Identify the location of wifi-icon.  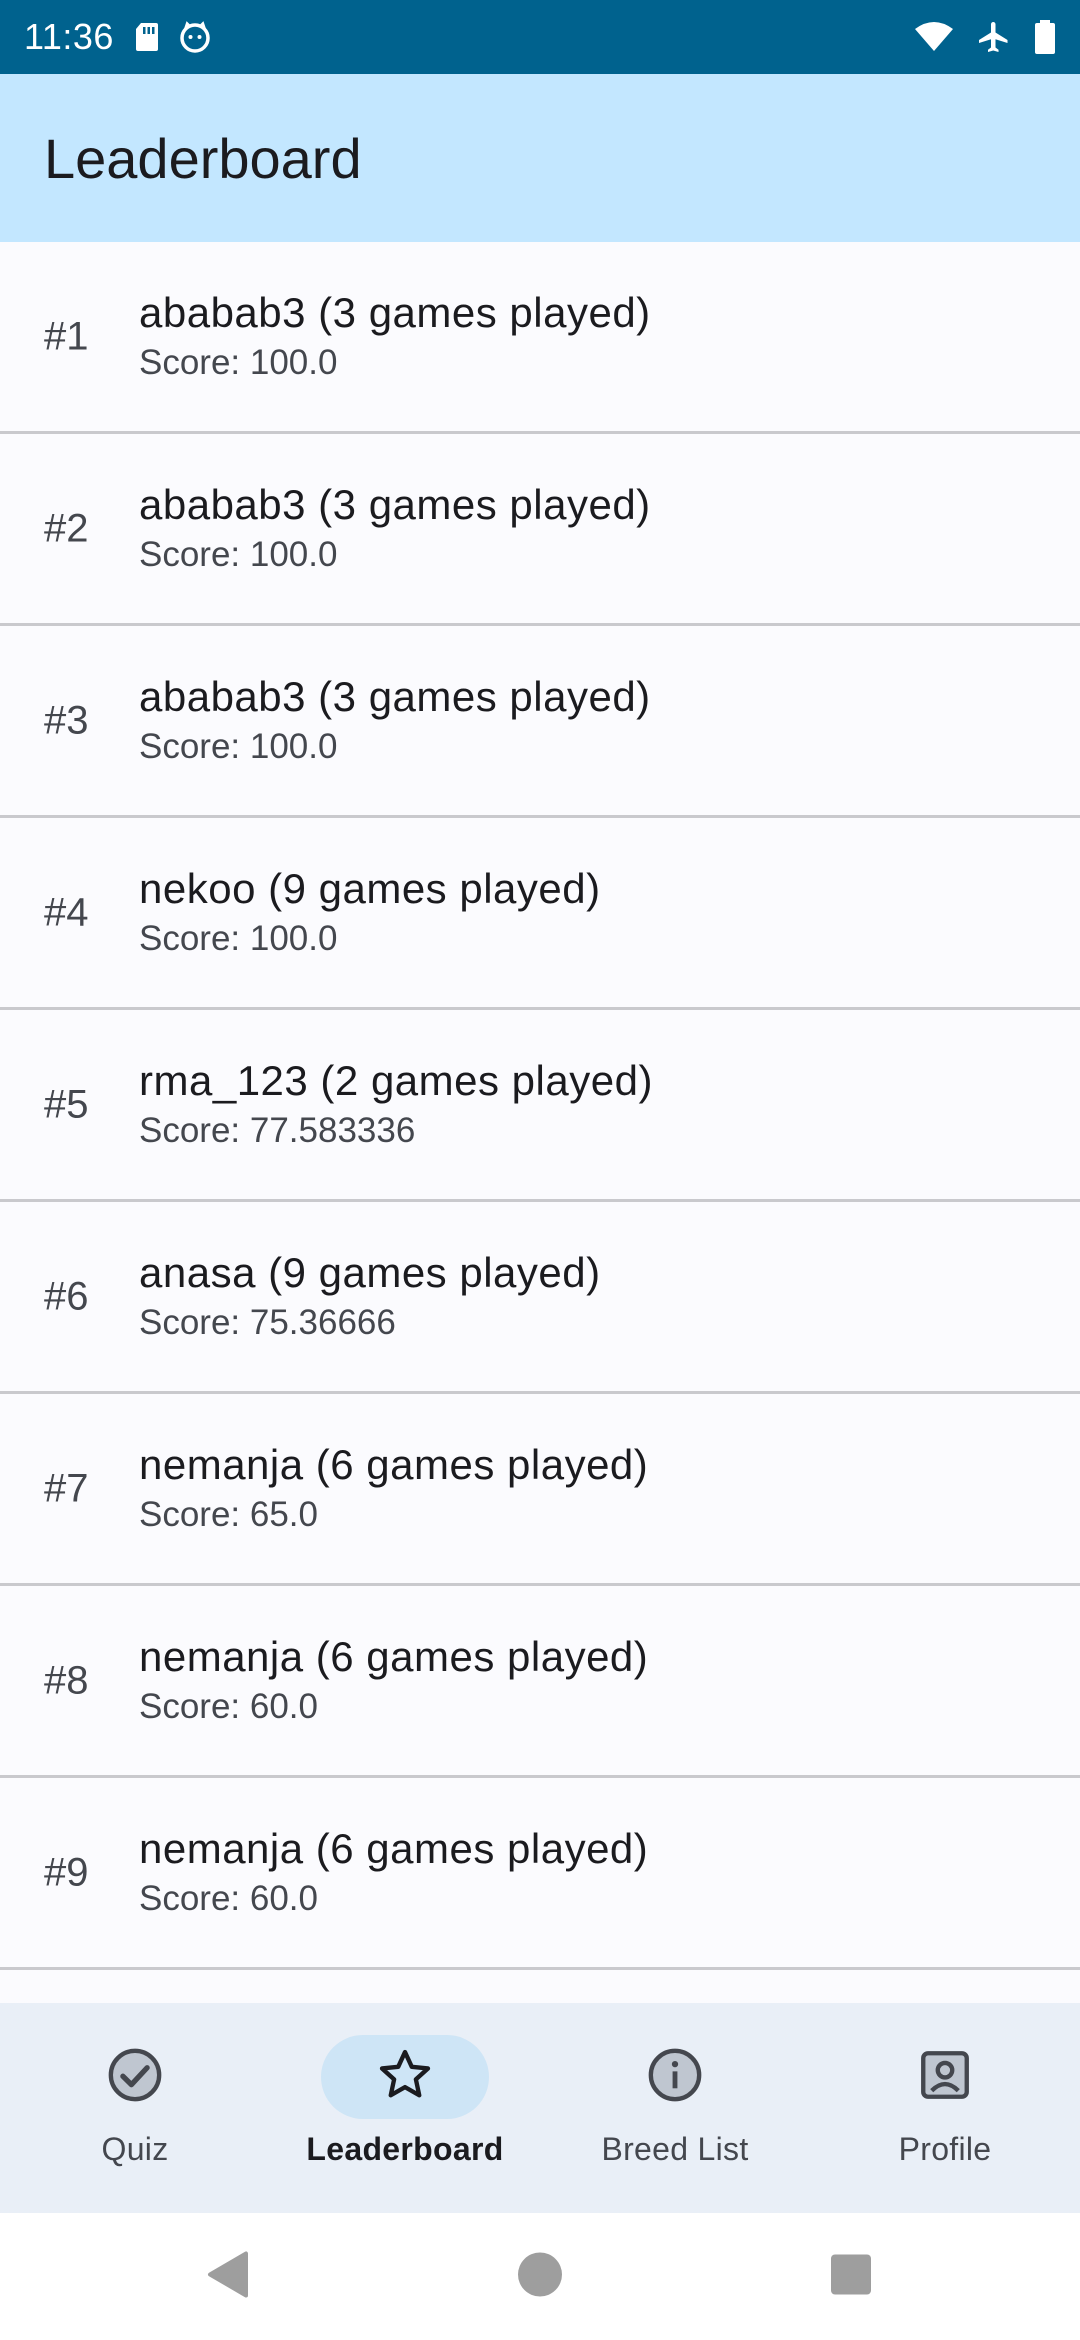
(934, 37).